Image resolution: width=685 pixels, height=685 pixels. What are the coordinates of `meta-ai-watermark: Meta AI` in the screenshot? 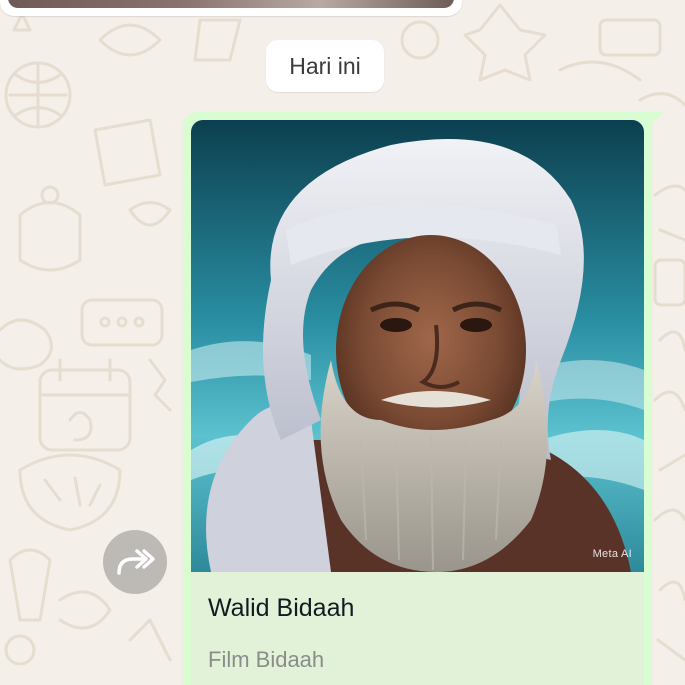 It's located at (612, 554).